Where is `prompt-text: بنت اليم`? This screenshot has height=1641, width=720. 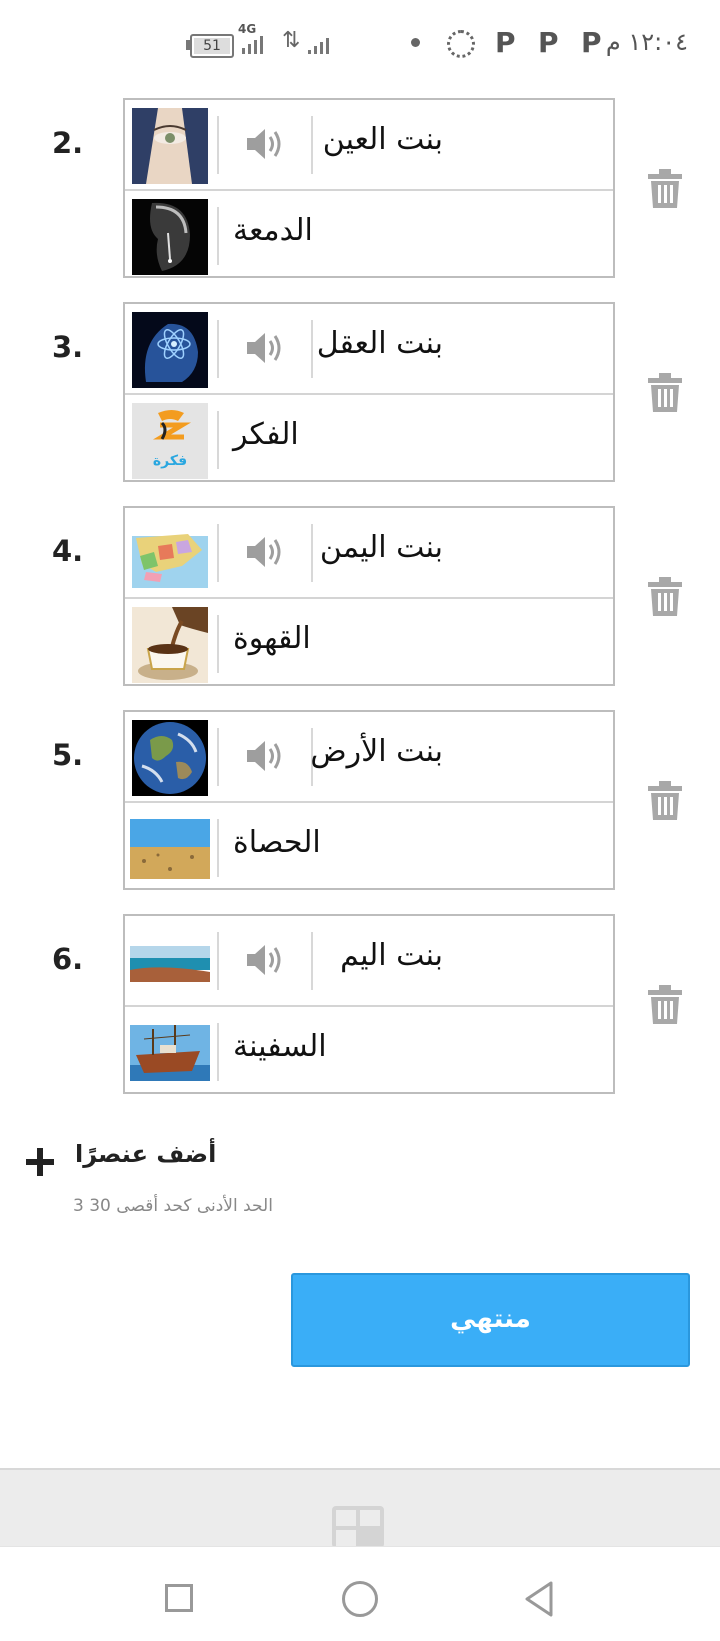
prompt-text: بنت اليم is located at coordinates (391, 955).